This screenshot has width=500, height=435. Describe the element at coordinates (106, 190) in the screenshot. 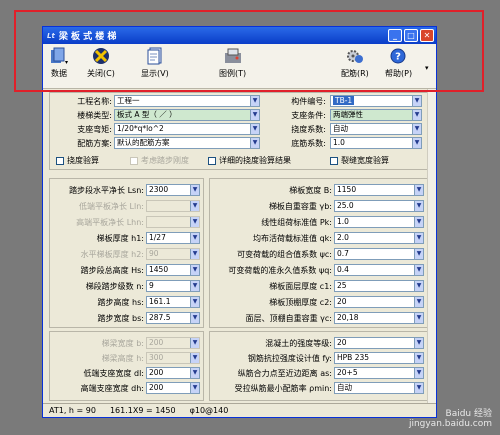

I see `field-label: 踏步段水平净长 Lsn:` at that location.